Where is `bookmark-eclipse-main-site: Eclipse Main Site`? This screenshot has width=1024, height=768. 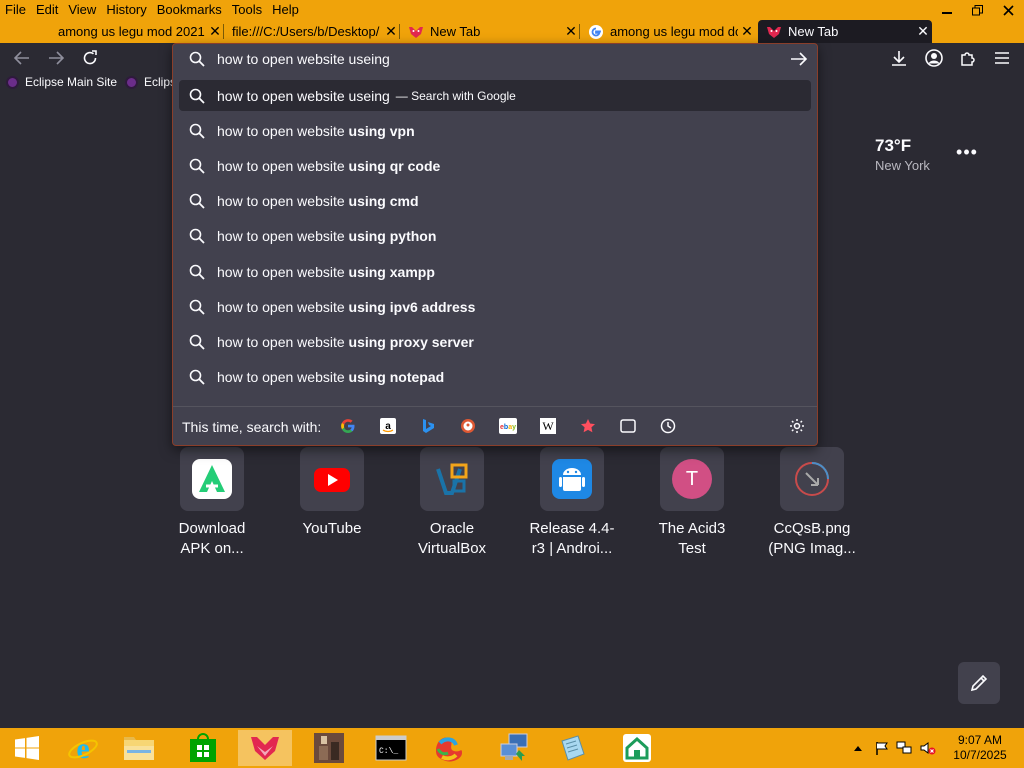
bookmark-eclipse-main-site: Eclipse Main Site is located at coordinates (61, 82).